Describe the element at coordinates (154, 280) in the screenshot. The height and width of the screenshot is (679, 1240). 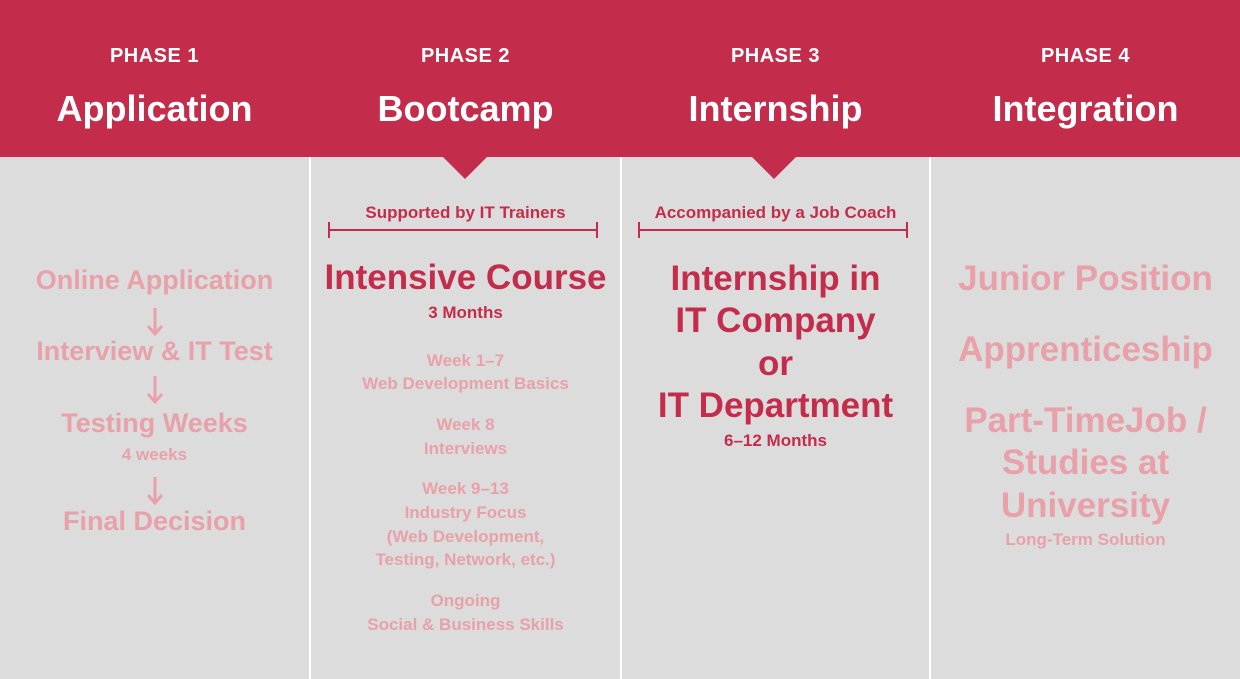
I see `step-online-application: Online Application` at that location.